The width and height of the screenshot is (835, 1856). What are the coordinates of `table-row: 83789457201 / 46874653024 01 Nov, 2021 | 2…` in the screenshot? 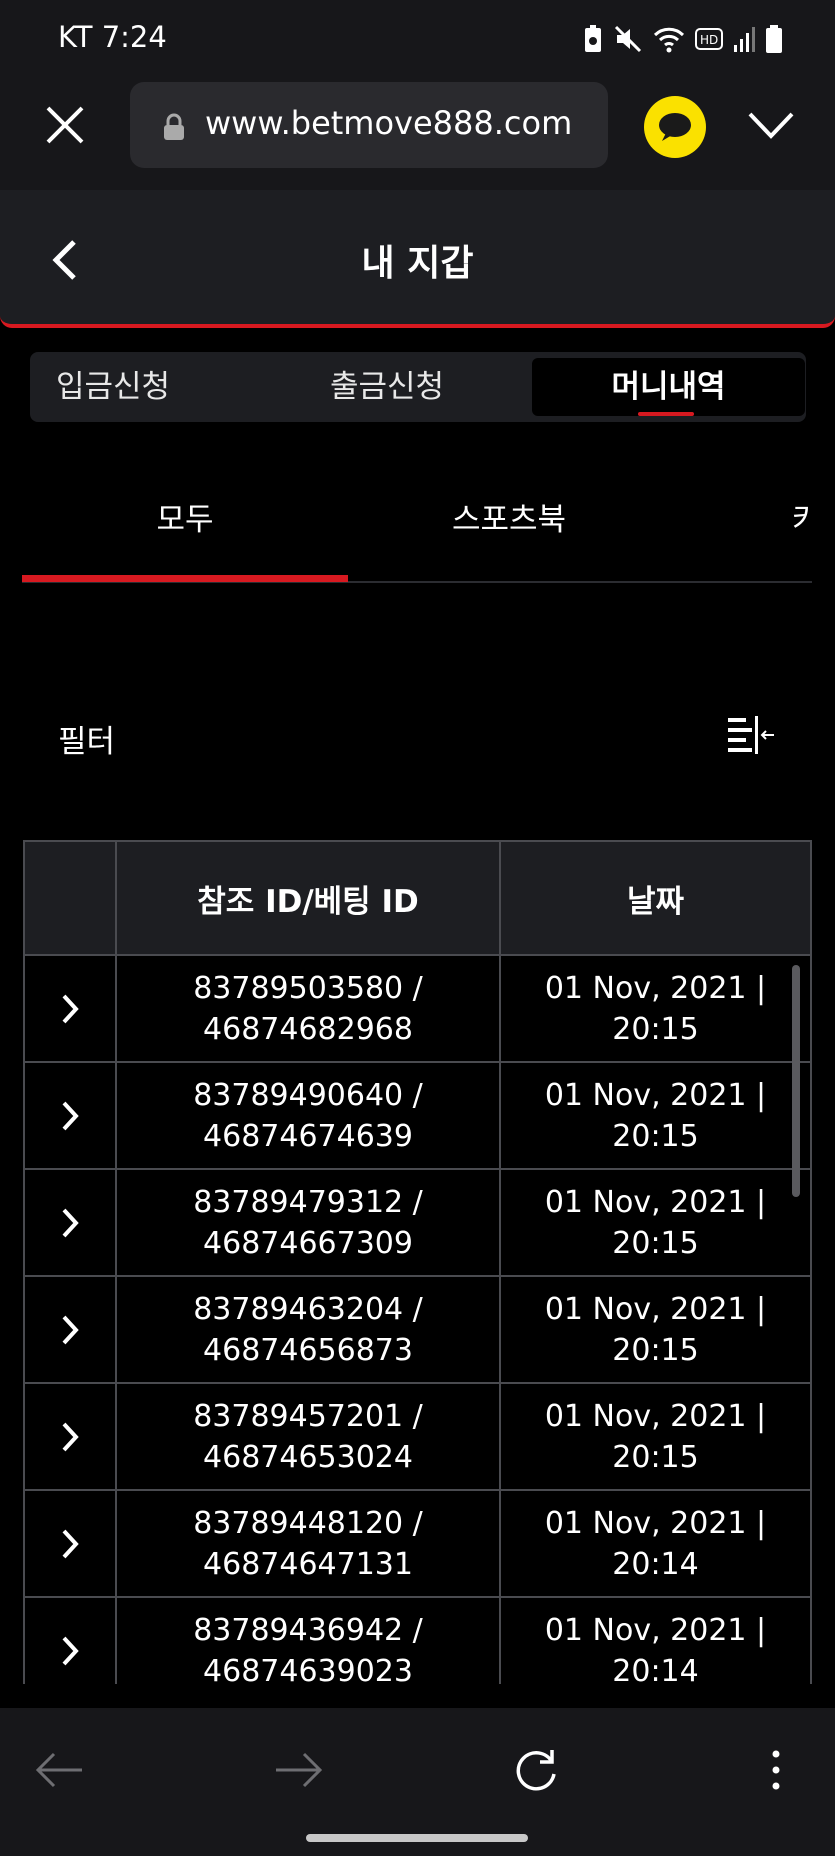 It's located at (417, 1436).